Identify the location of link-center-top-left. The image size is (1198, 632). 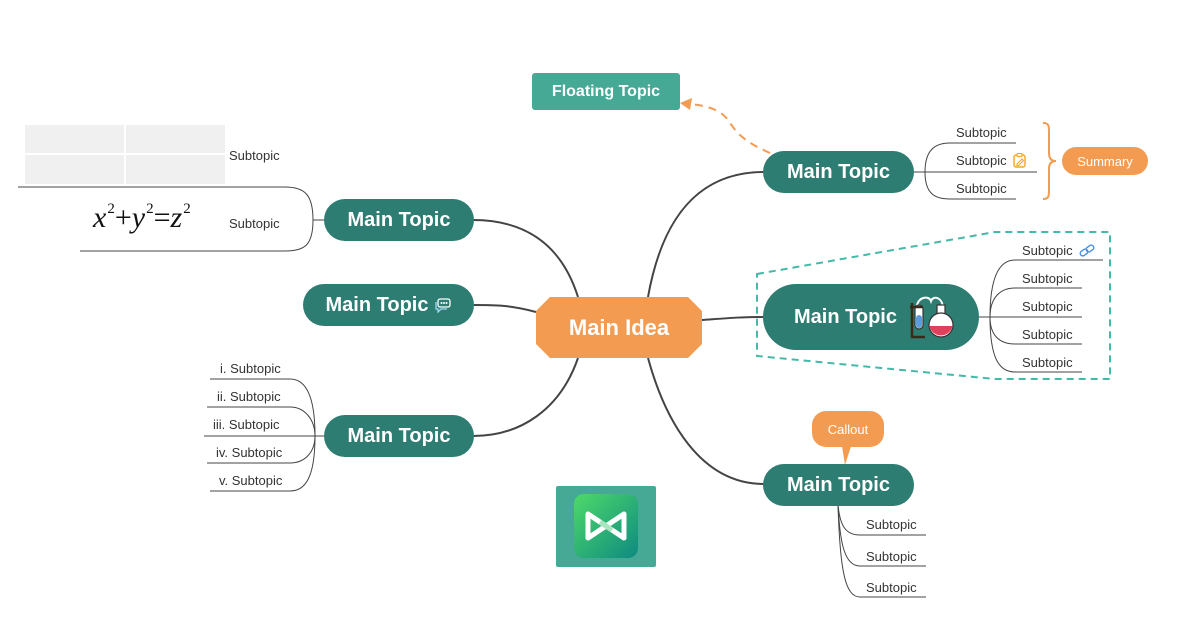
(525, 258).